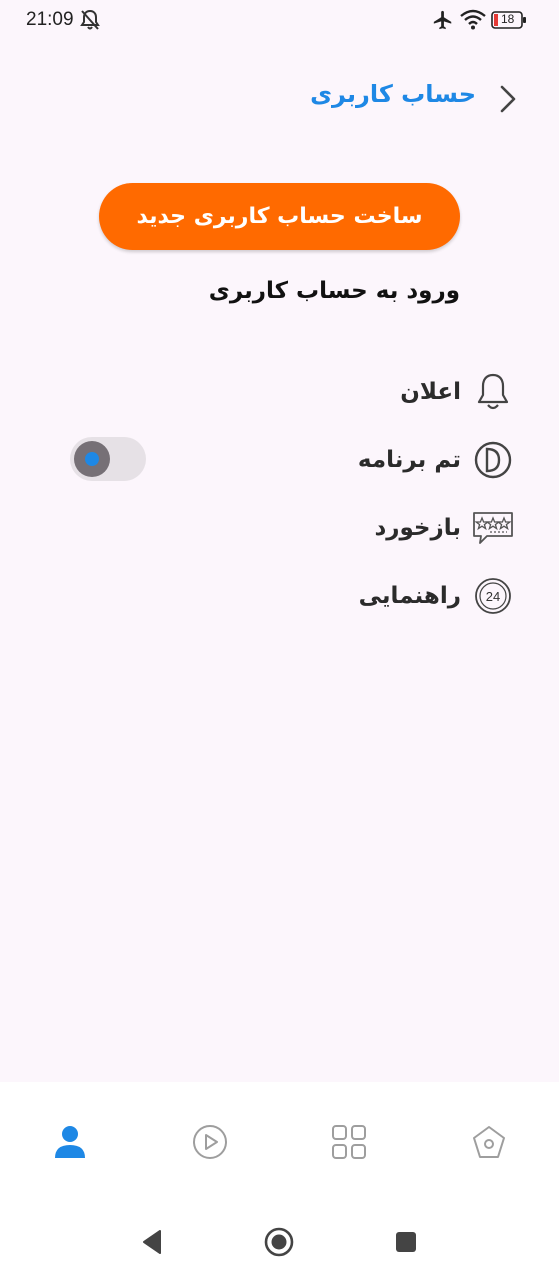  What do you see at coordinates (393, 94) in the screenshot?
I see `page-title: حساب کاربری` at bounding box center [393, 94].